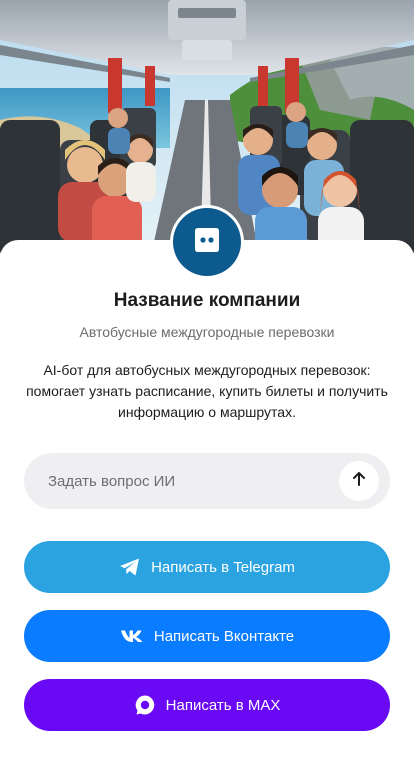  I want to click on max-button-label: Написать в MAX, so click(223, 705).